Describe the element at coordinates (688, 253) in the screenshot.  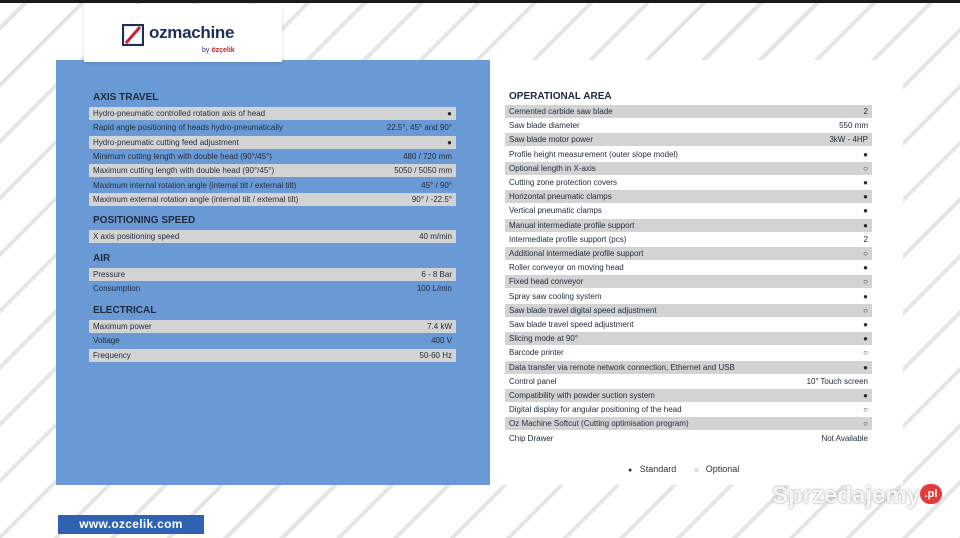
I see `operational-row: Additional intermediate profile support ○` at that location.